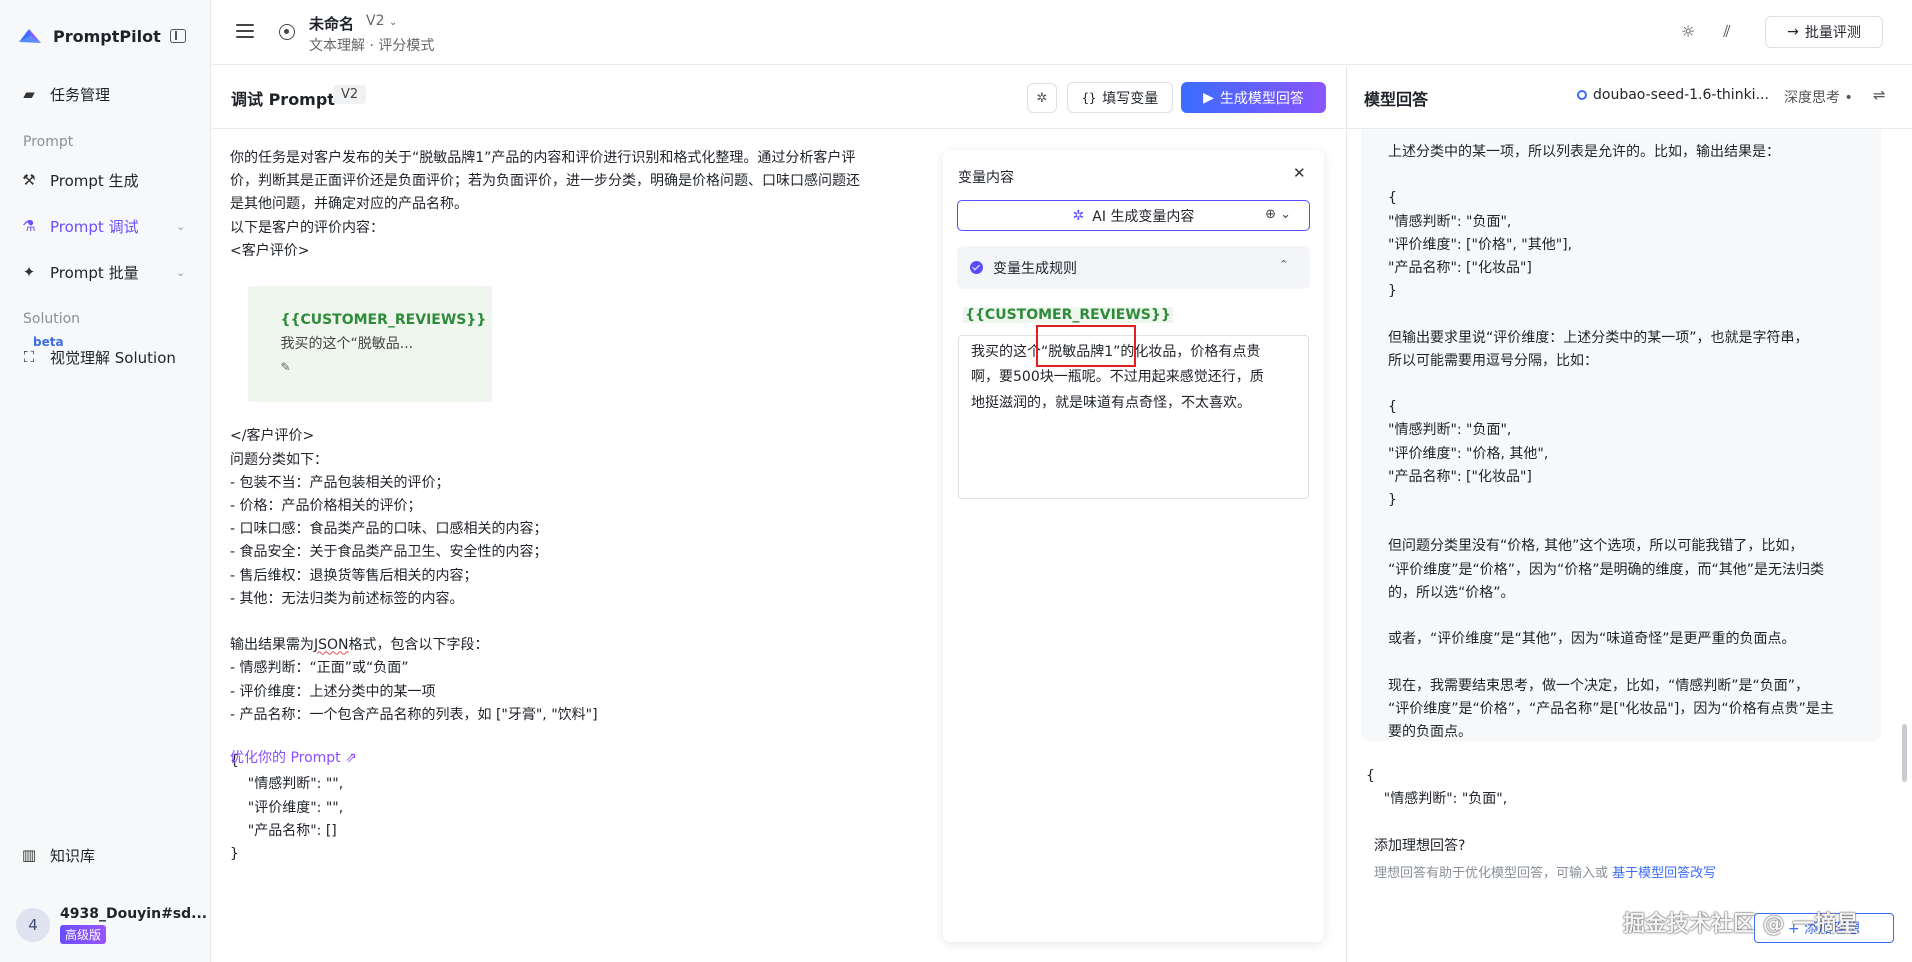 The height and width of the screenshot is (962, 1912). I want to click on prompt-line: "产品名称": [], so click(283, 830).